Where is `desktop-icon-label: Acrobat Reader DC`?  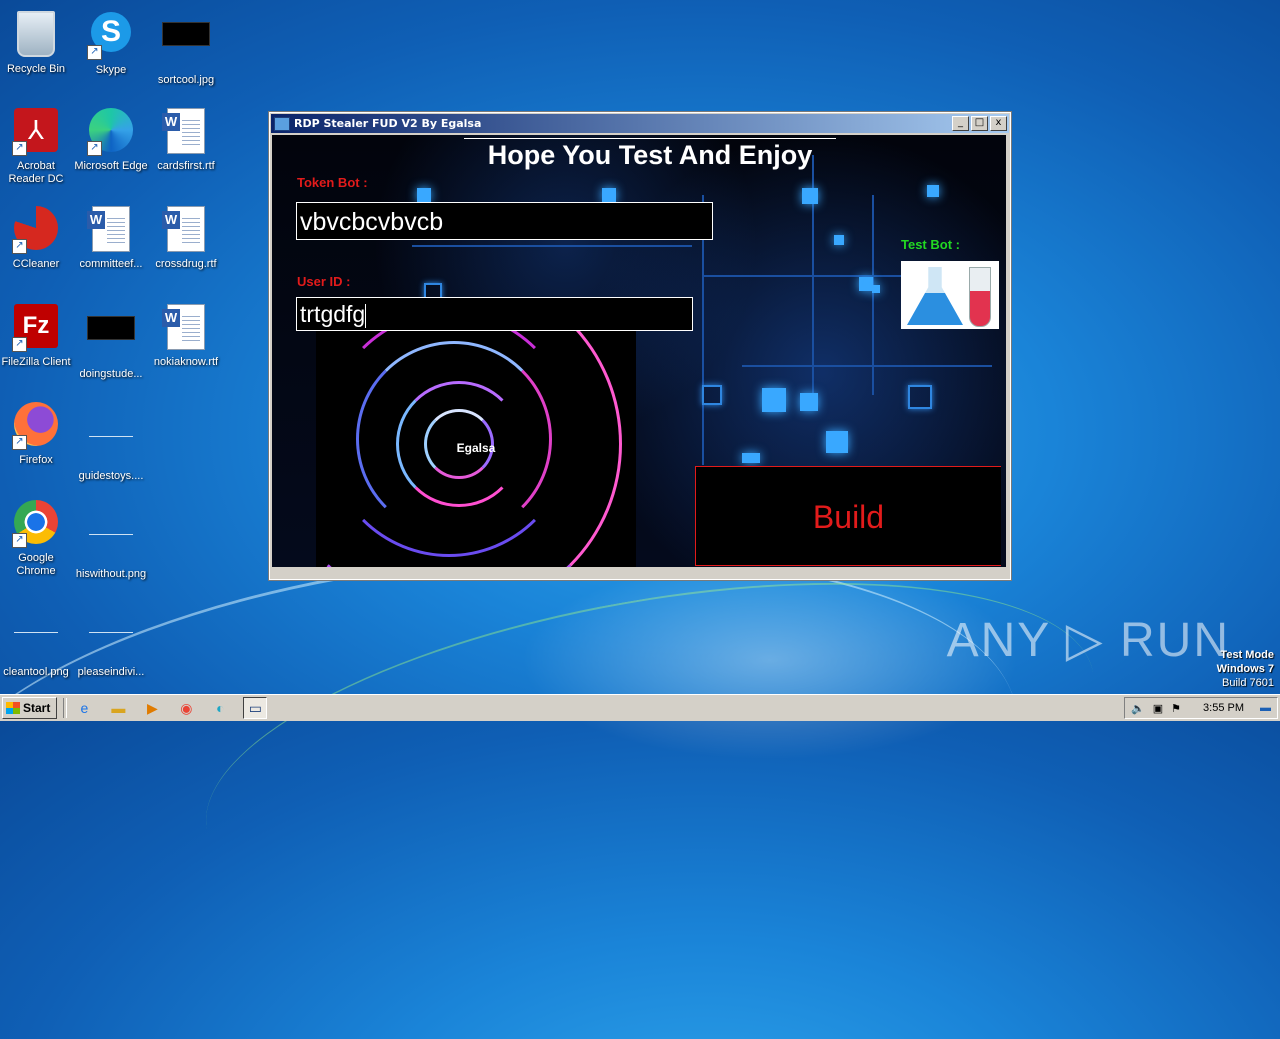 desktop-icon-label: Acrobat Reader DC is located at coordinates (36, 172).